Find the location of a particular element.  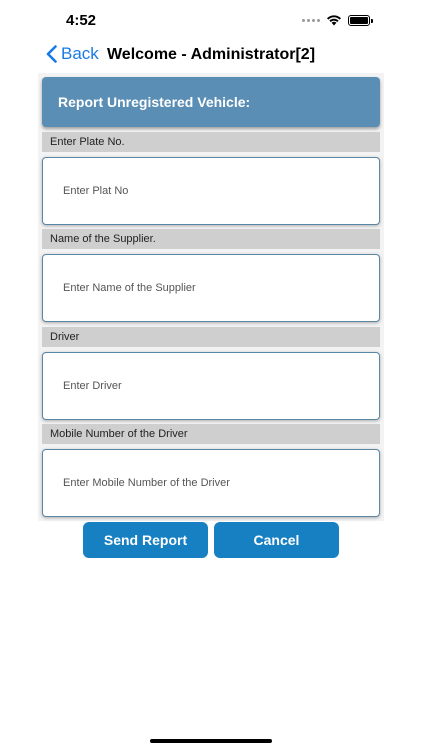

navigation-bar: Back Welcome - Administrator[2] is located at coordinates (211, 56).